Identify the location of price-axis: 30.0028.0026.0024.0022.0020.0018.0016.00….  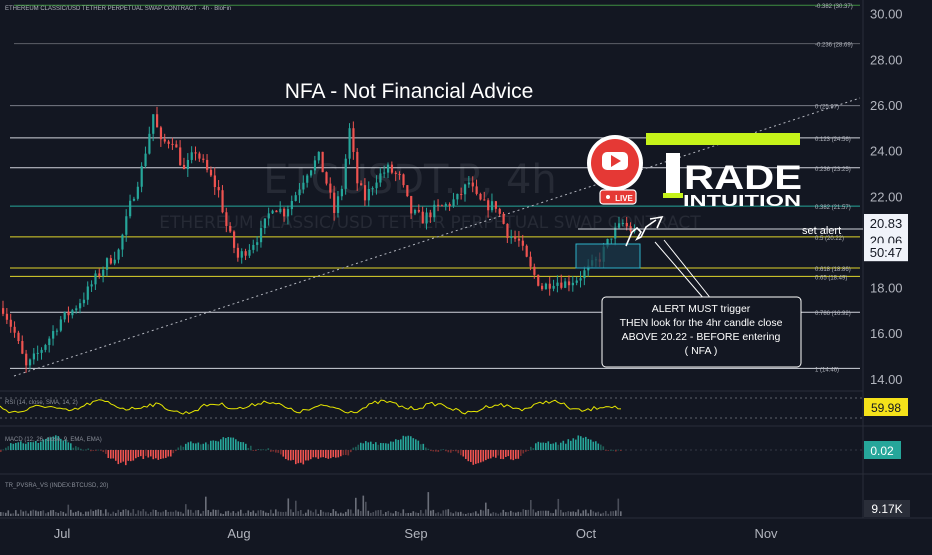
(886, 197).